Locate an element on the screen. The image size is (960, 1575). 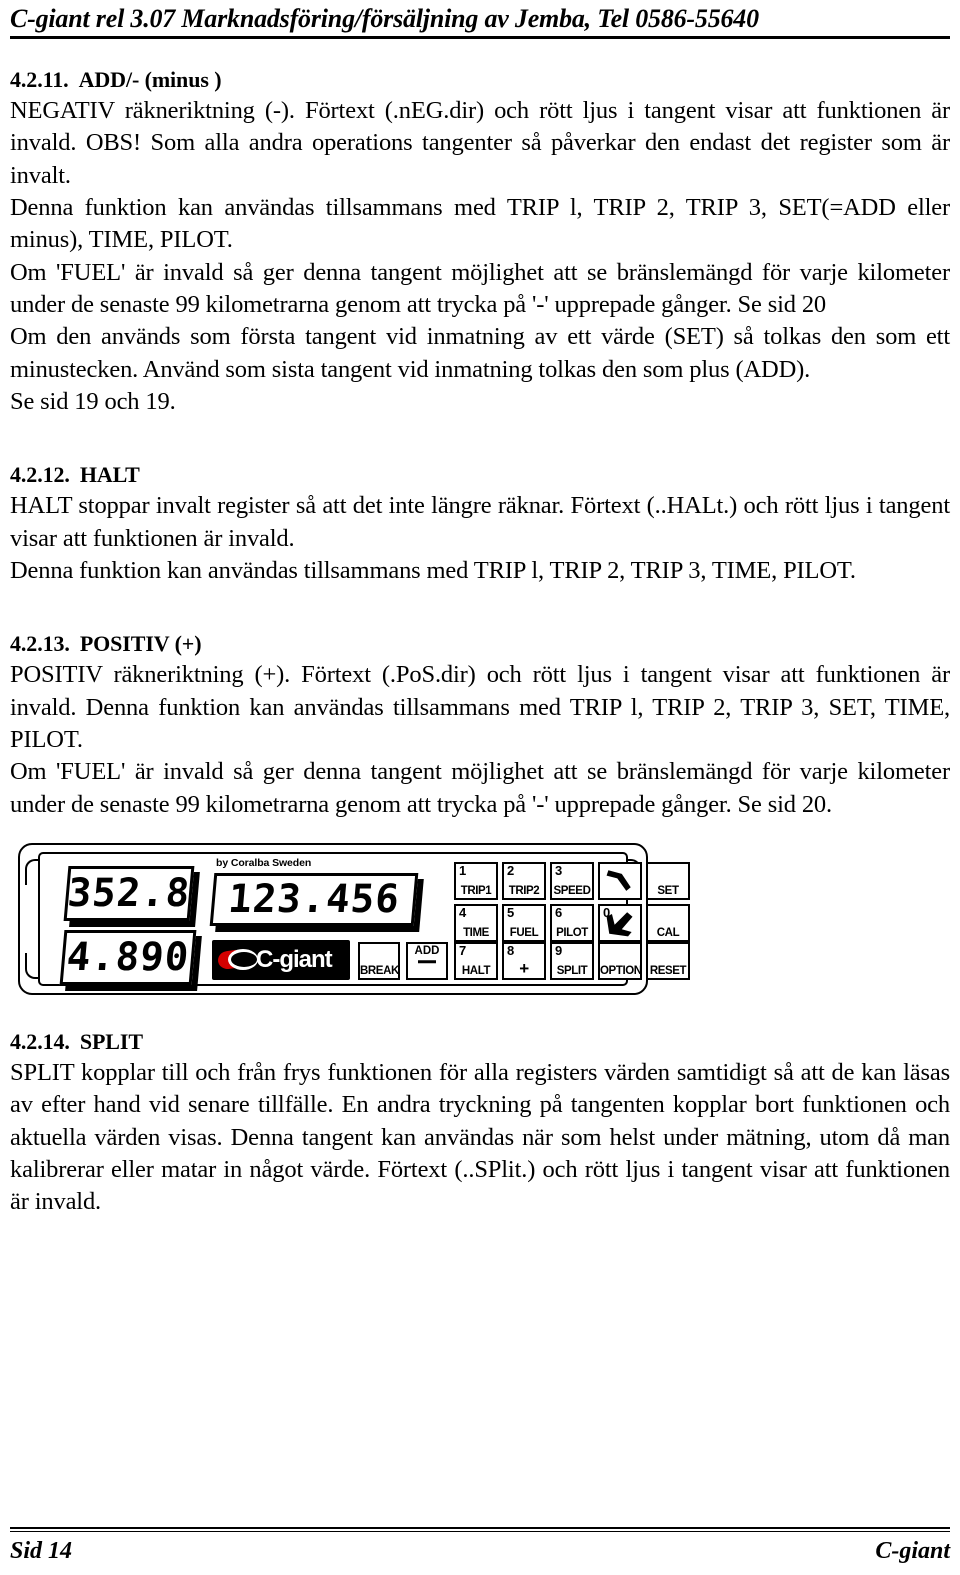
footer-brand: C-giant is located at coordinates (912, 1551).